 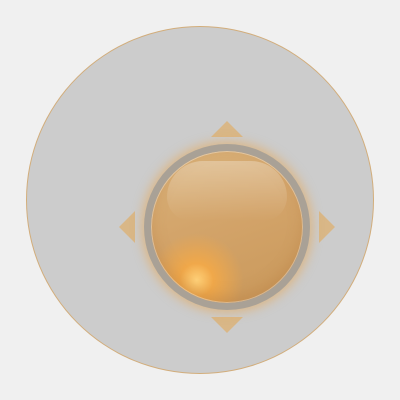 I want to click on center-button-face, so click(x=227, y=227).